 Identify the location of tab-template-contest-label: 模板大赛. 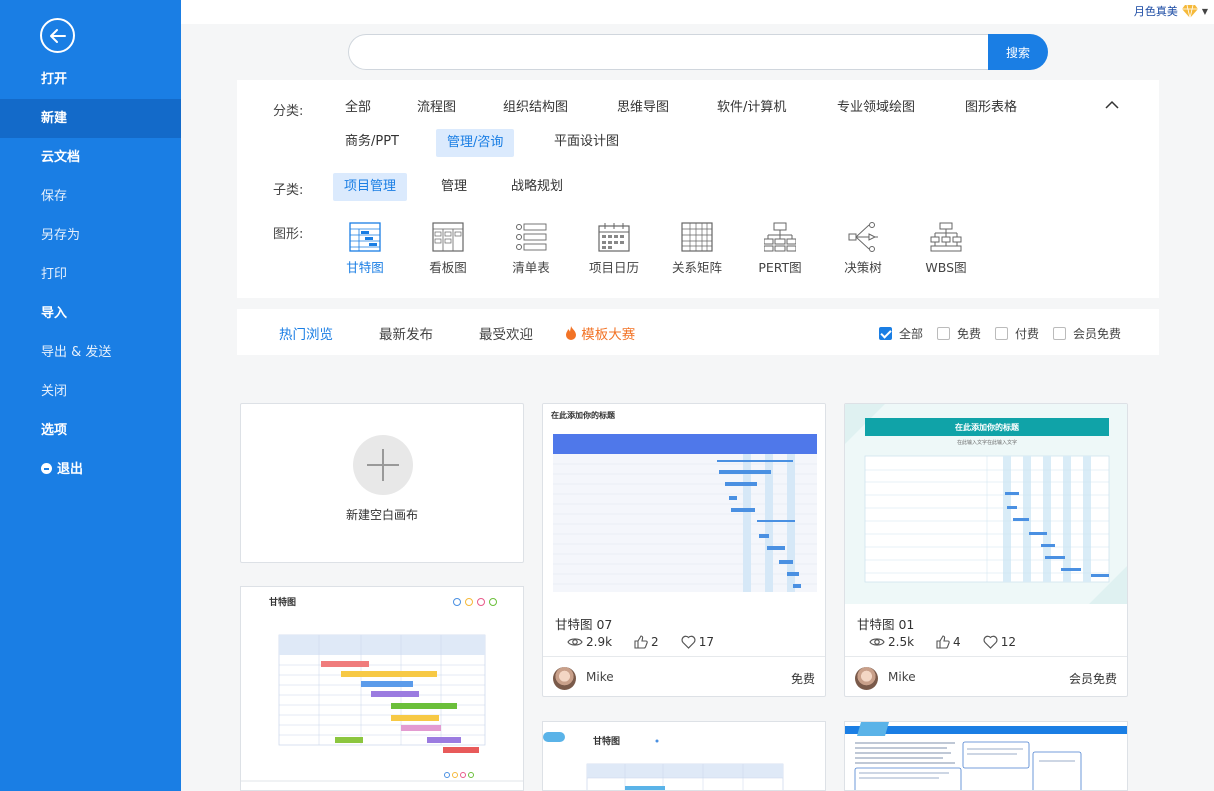
(608, 335).